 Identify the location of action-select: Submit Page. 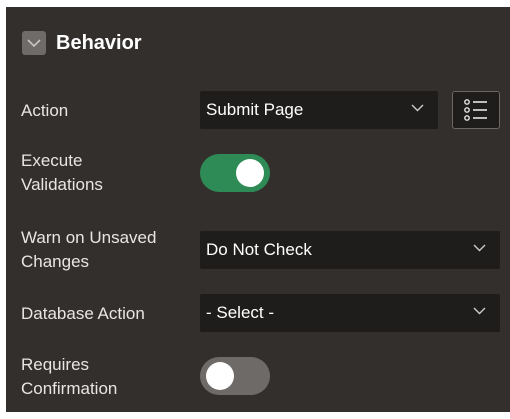
(319, 110).